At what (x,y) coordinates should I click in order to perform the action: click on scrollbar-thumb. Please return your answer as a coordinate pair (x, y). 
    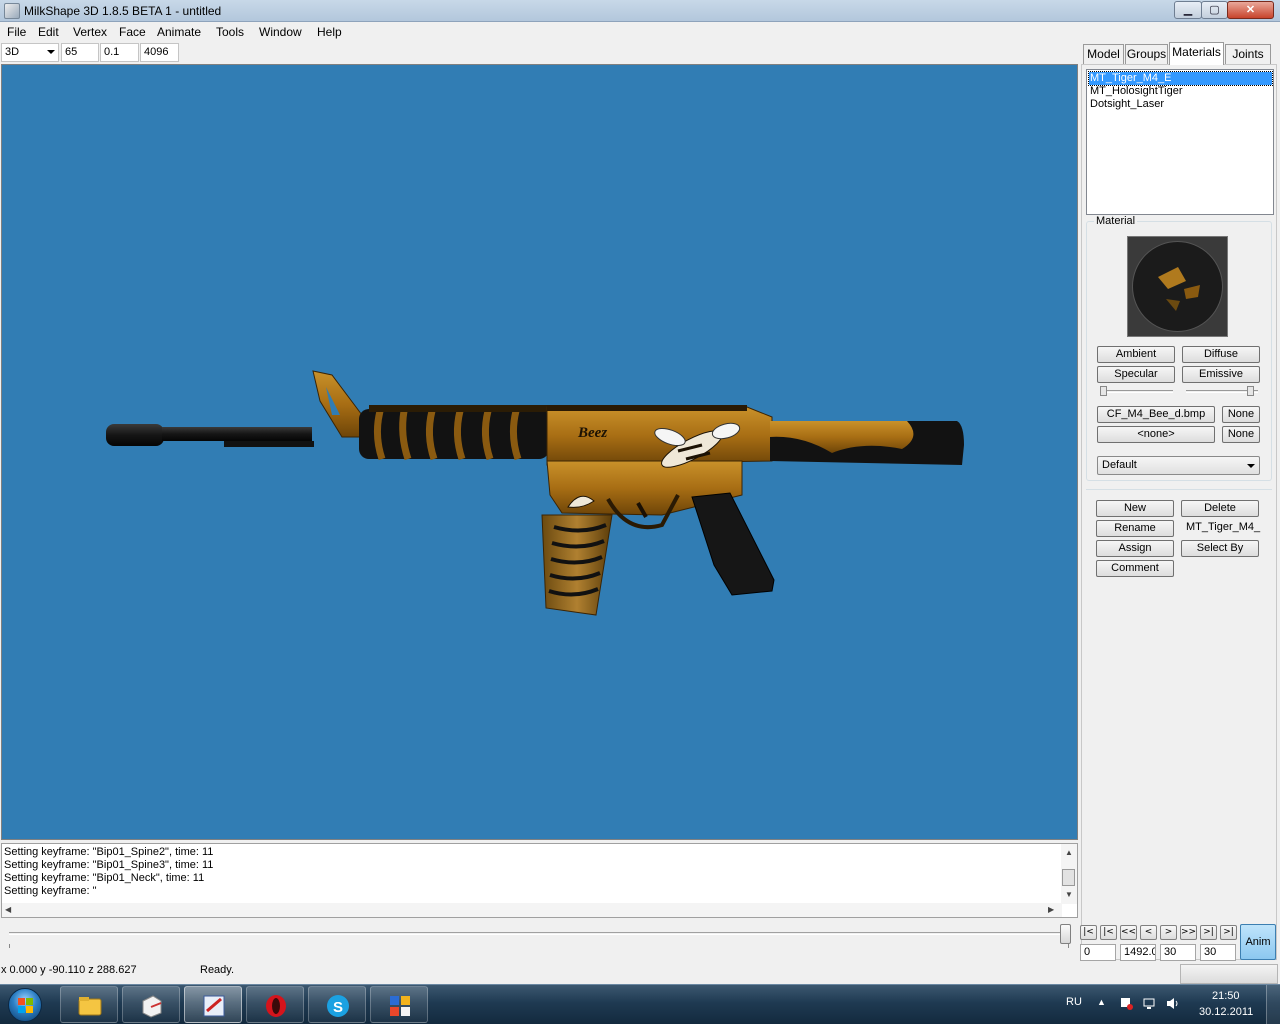
    Looking at the image, I should click on (1068, 877).